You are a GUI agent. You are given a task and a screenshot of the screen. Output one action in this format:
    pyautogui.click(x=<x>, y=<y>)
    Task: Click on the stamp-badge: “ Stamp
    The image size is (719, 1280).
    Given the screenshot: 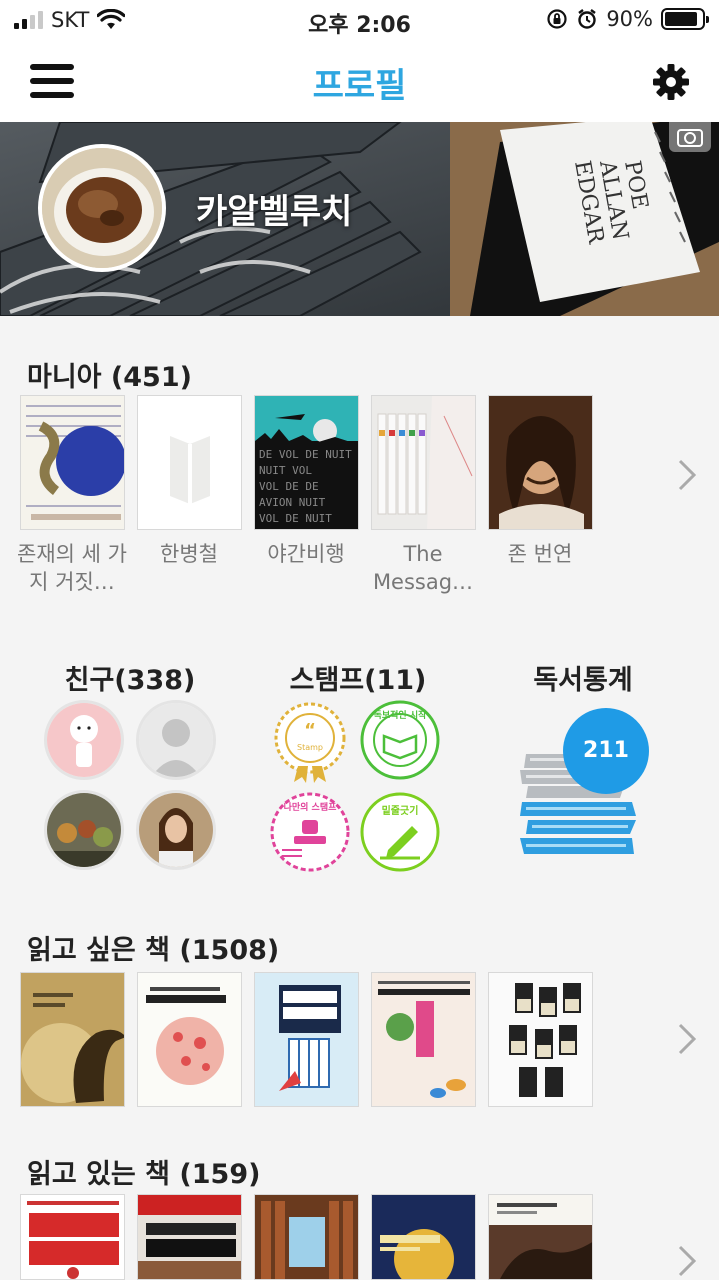 What is the action you would take?
    pyautogui.click(x=310, y=742)
    